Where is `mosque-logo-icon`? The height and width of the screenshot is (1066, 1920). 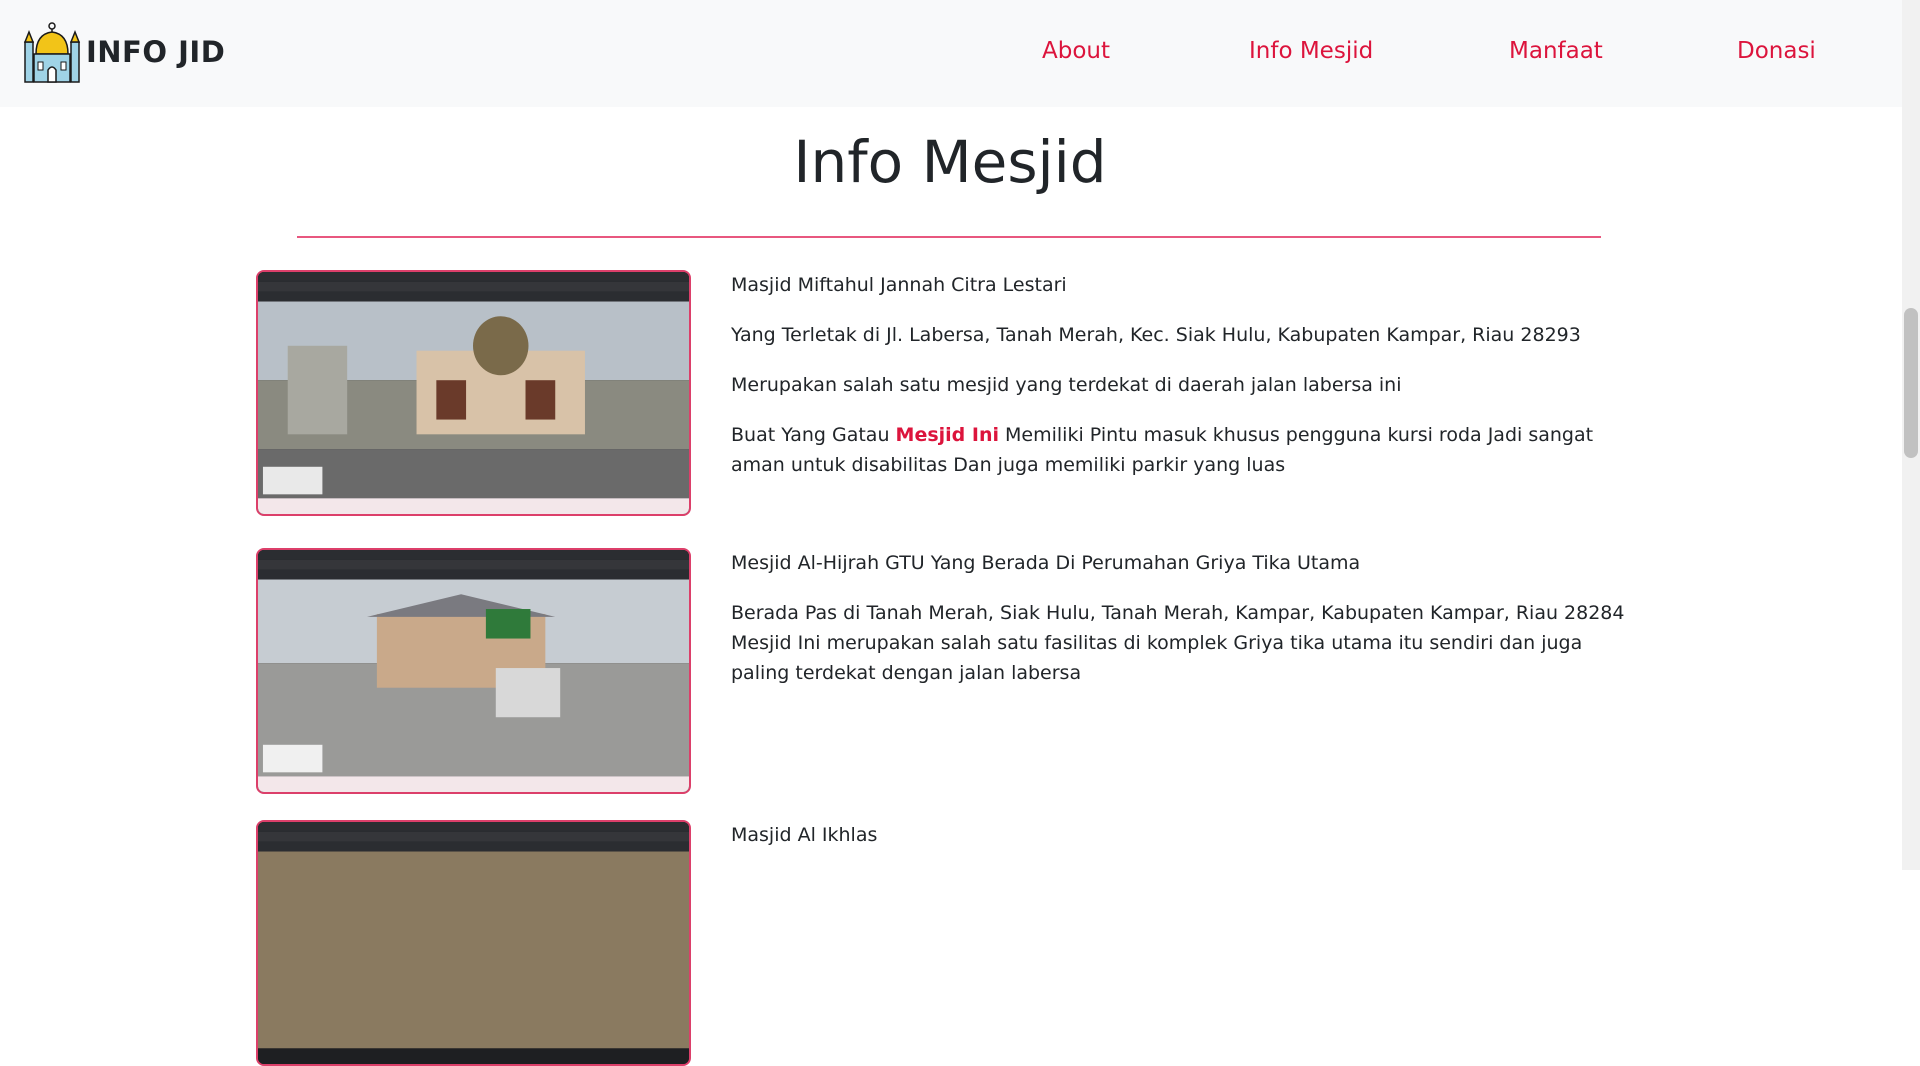 mosque-logo-icon is located at coordinates (52, 52).